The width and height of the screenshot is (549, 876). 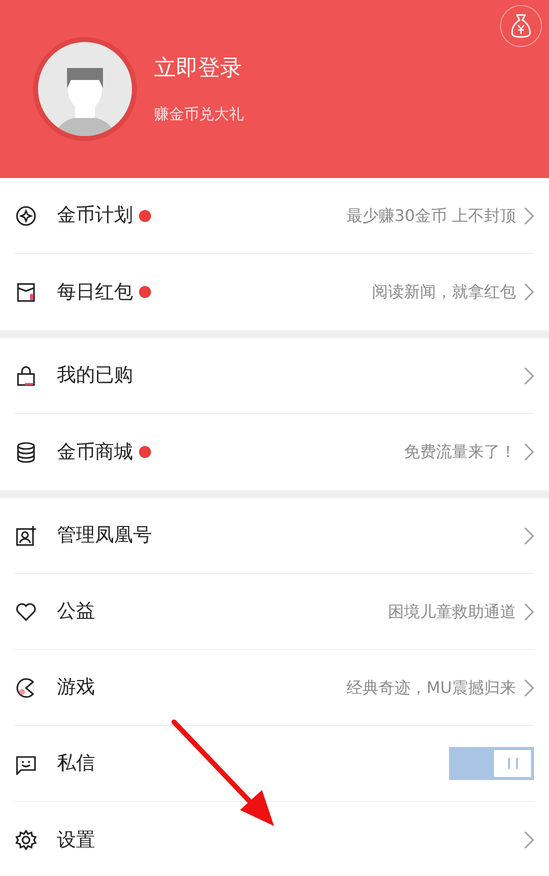 I want to click on toggle-switch, so click(x=491, y=763).